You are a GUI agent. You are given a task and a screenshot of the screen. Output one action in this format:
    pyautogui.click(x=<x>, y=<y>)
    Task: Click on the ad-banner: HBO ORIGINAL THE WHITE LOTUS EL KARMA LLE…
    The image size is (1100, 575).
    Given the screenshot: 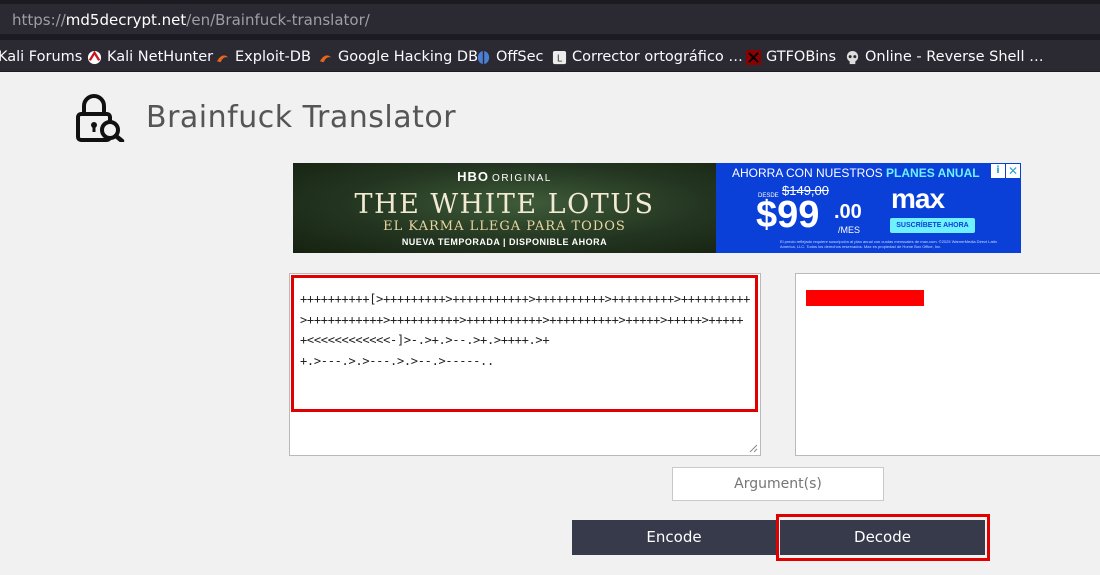 What is the action you would take?
    pyautogui.click(x=657, y=208)
    